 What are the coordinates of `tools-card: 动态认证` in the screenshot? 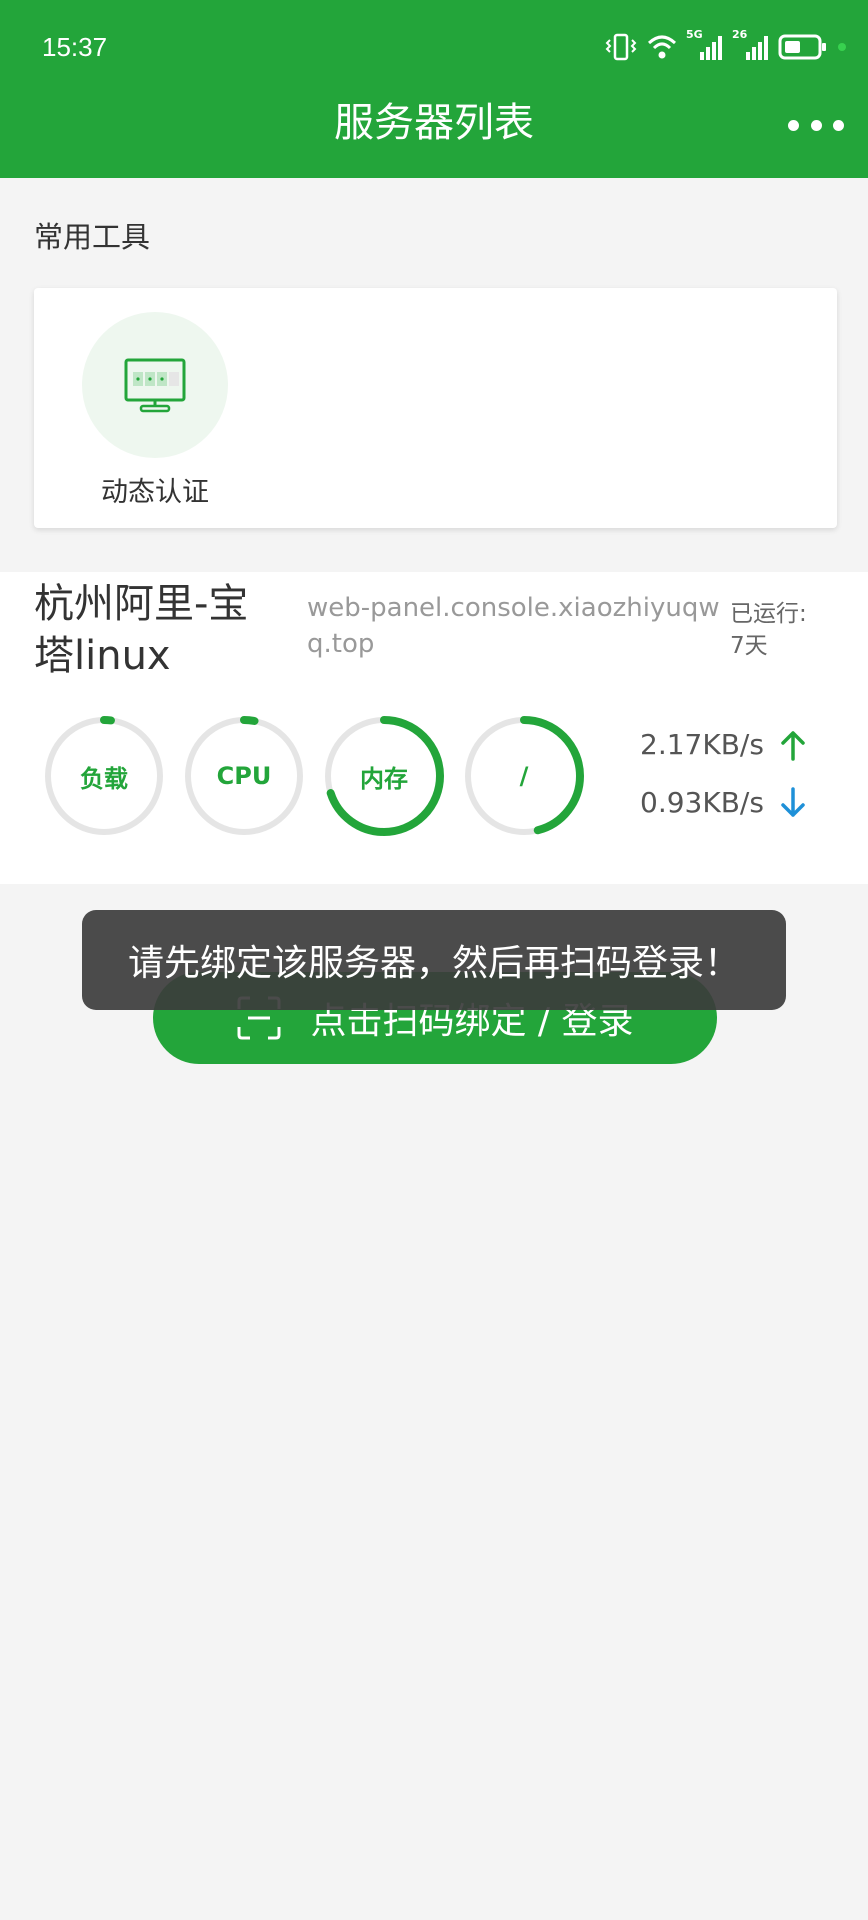 It's located at (435, 408).